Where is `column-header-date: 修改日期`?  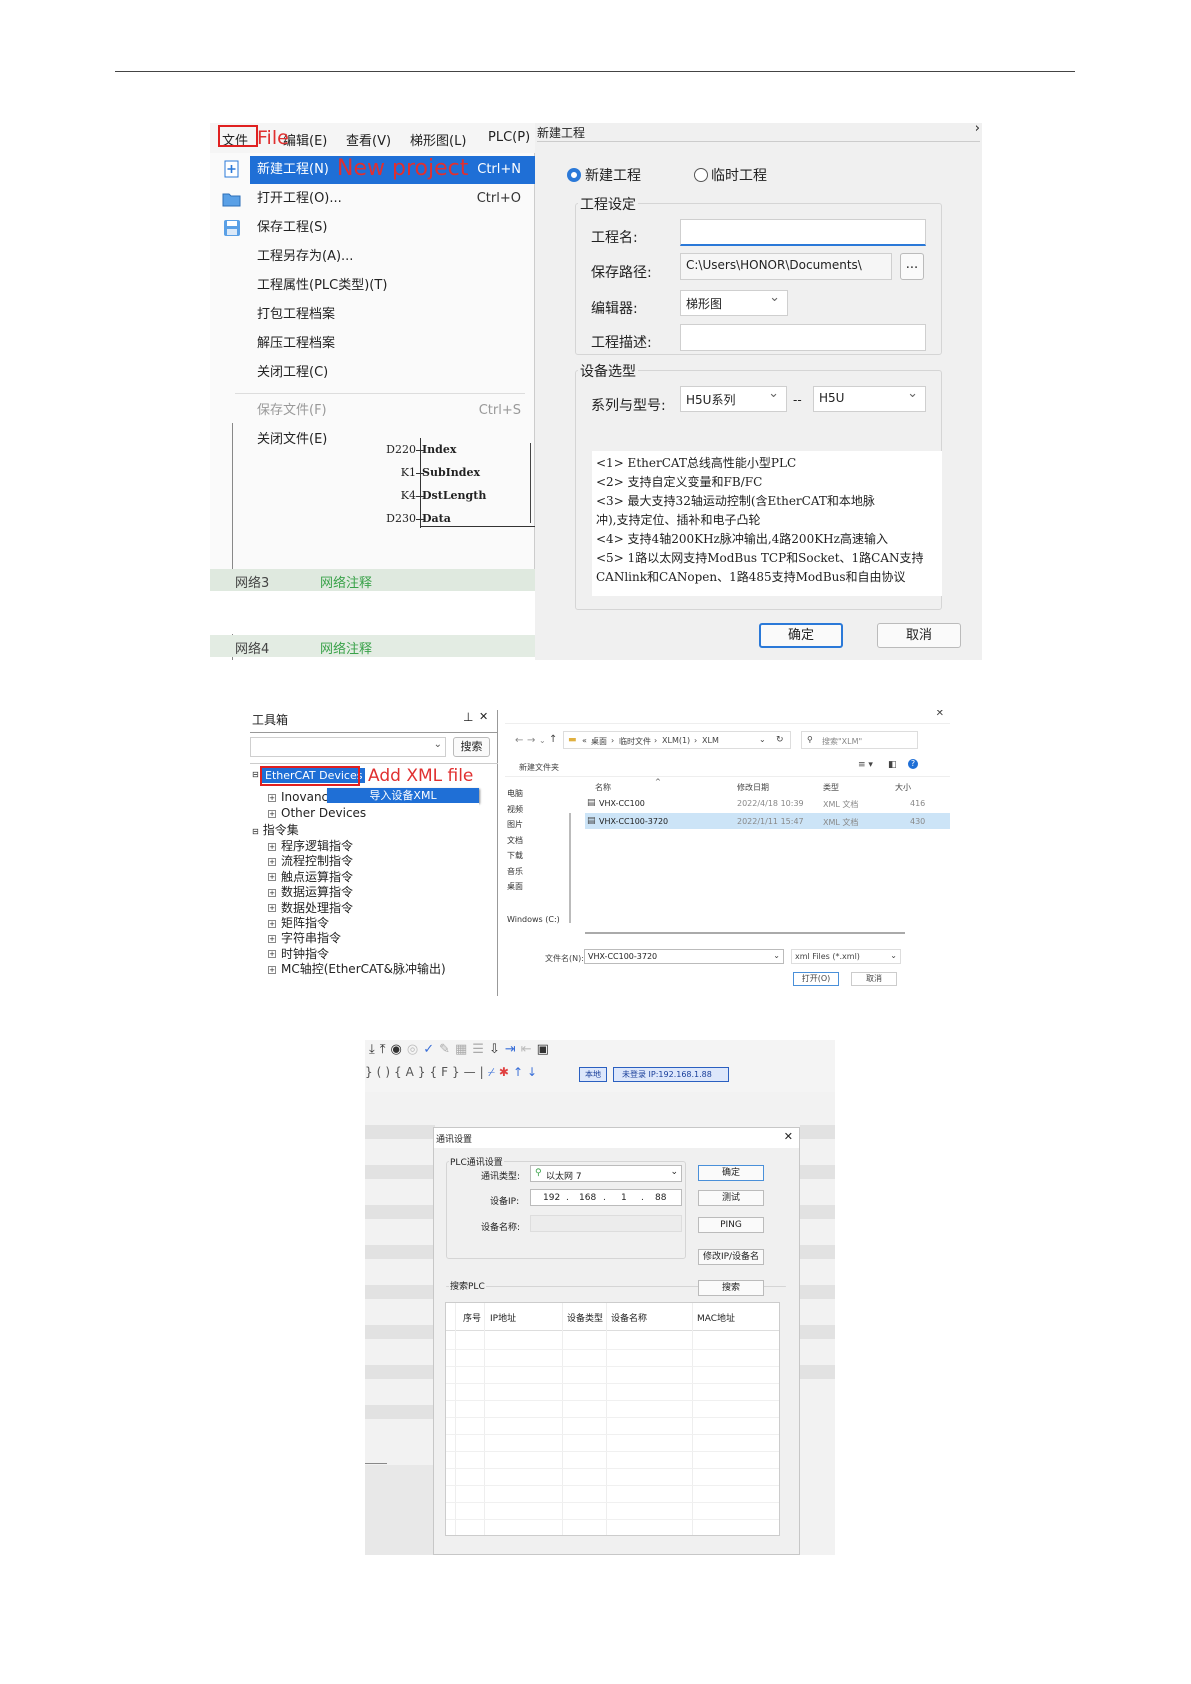 column-header-date: 修改日期 is located at coordinates (753, 787).